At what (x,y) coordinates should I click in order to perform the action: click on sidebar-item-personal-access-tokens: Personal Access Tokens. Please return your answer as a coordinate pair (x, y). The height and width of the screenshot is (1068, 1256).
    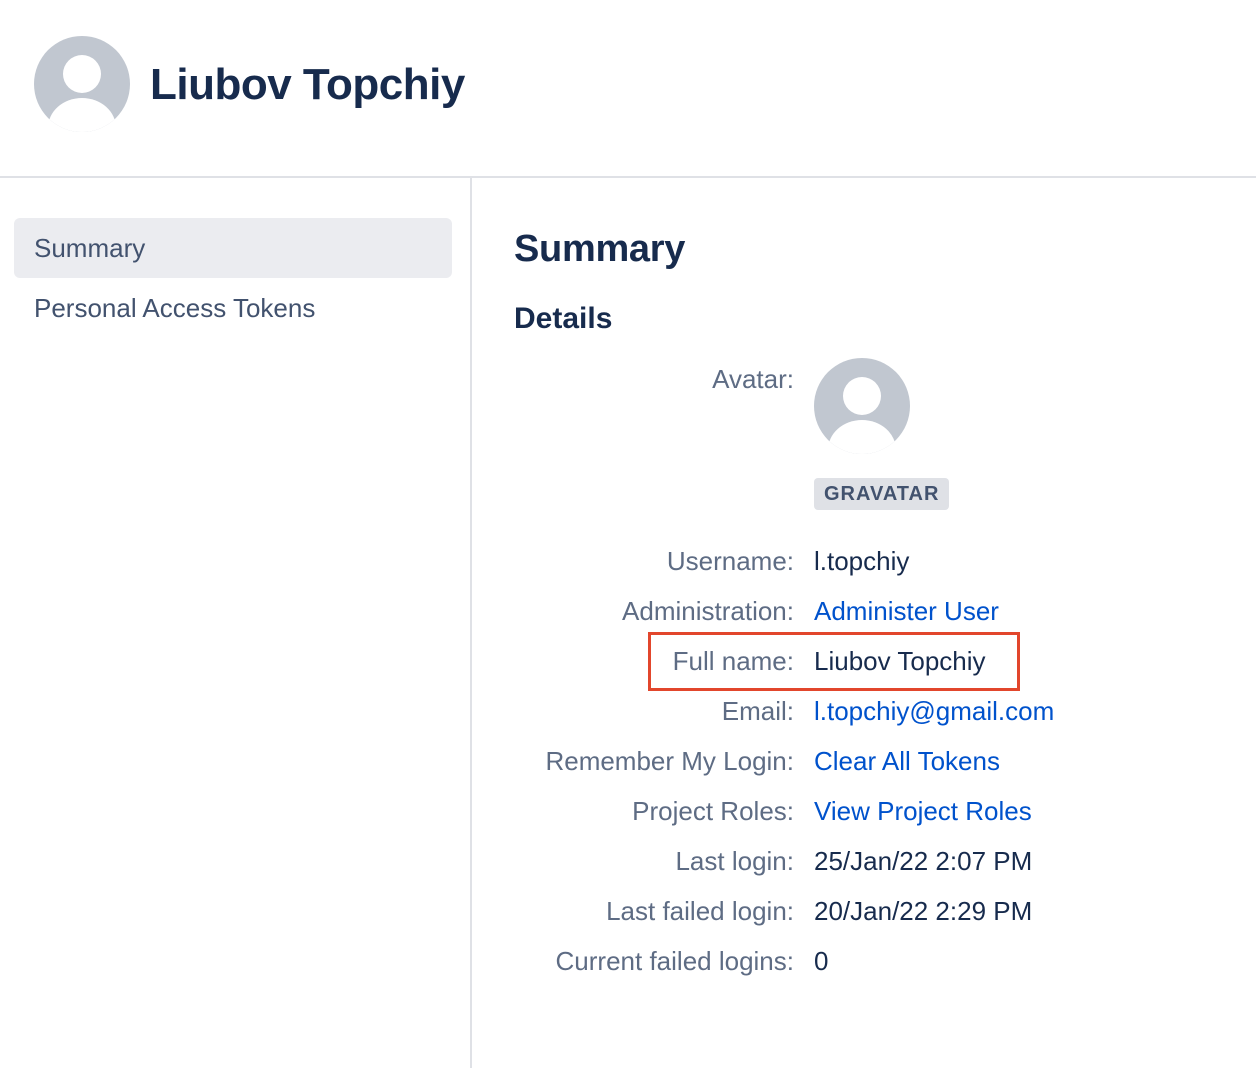
    Looking at the image, I should click on (233, 308).